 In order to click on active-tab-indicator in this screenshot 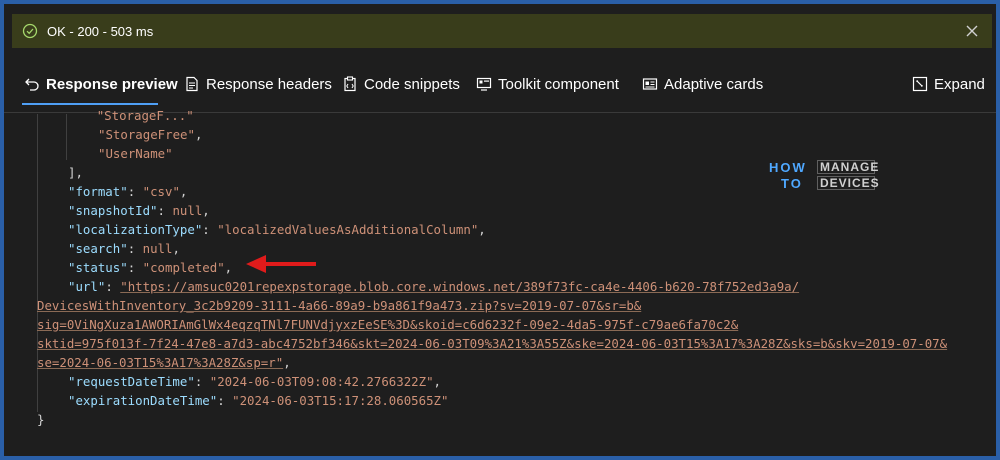, I will do `click(90, 104)`.